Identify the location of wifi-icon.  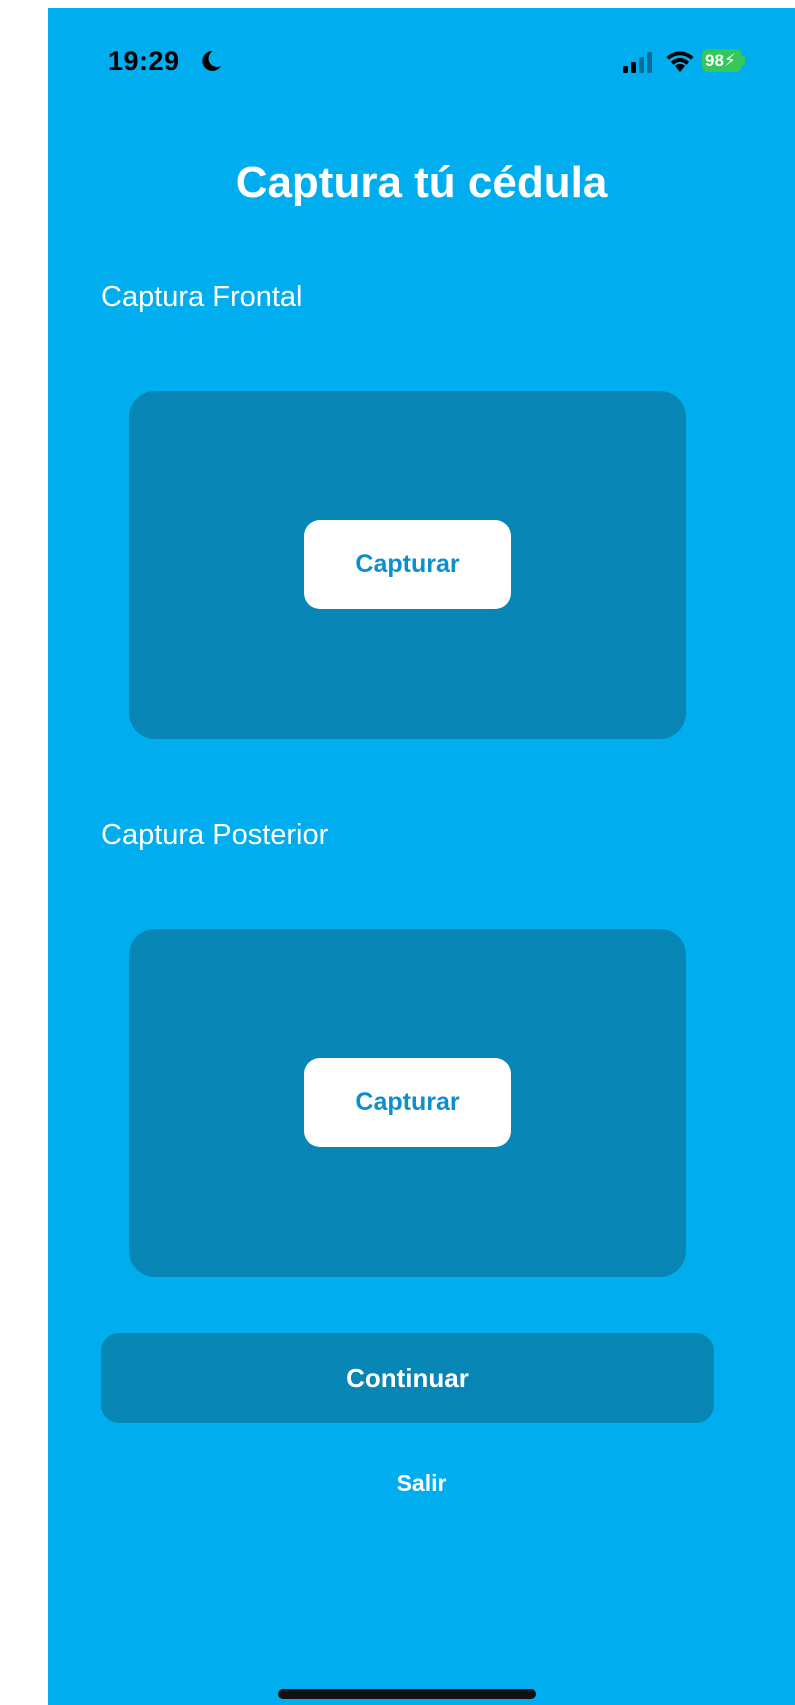
(680, 61).